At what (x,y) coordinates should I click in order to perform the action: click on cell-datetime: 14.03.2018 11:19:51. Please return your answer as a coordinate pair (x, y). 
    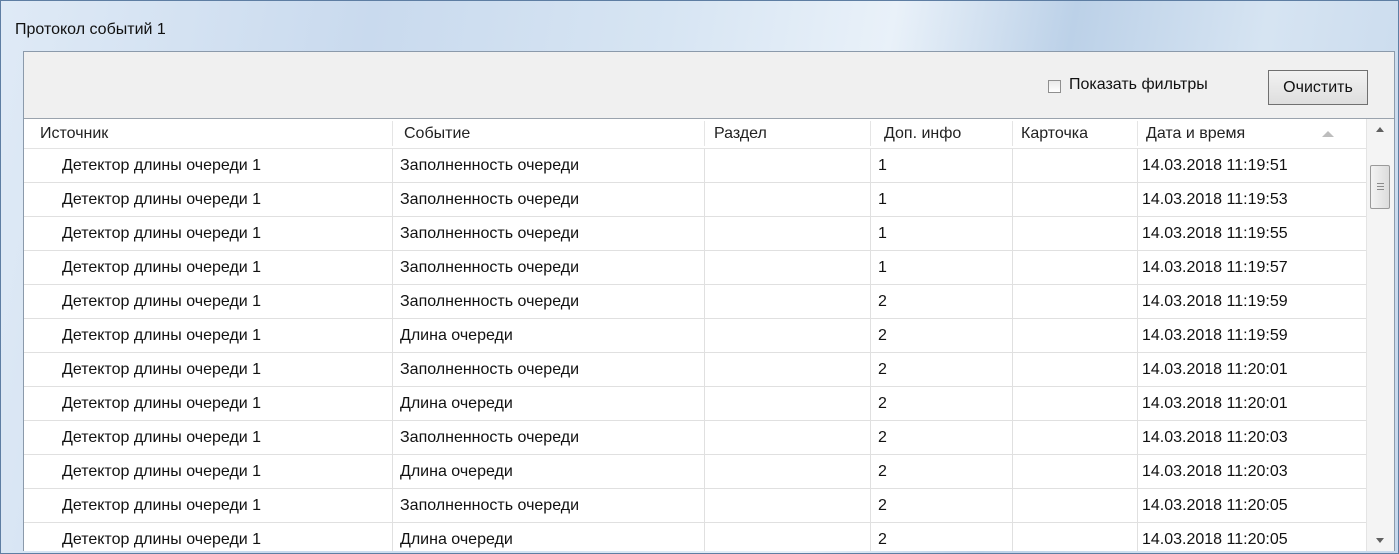
    Looking at the image, I should click on (1215, 165).